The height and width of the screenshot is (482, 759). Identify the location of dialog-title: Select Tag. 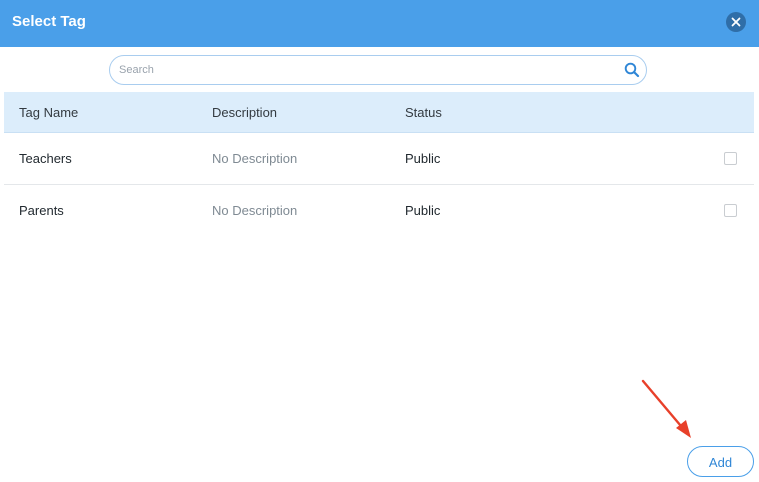
(49, 21).